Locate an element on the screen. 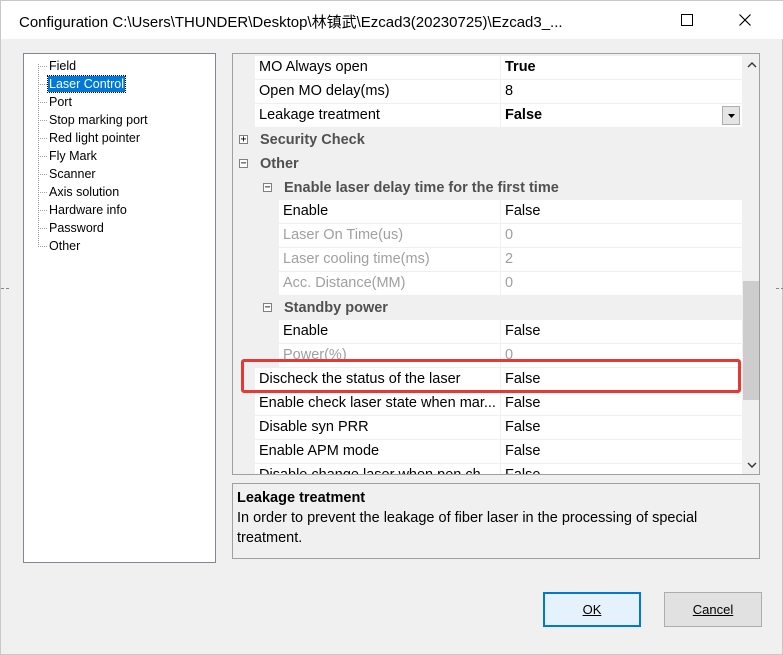 The width and height of the screenshot is (783, 655). background-divider-left is located at coordinates (5, 288).